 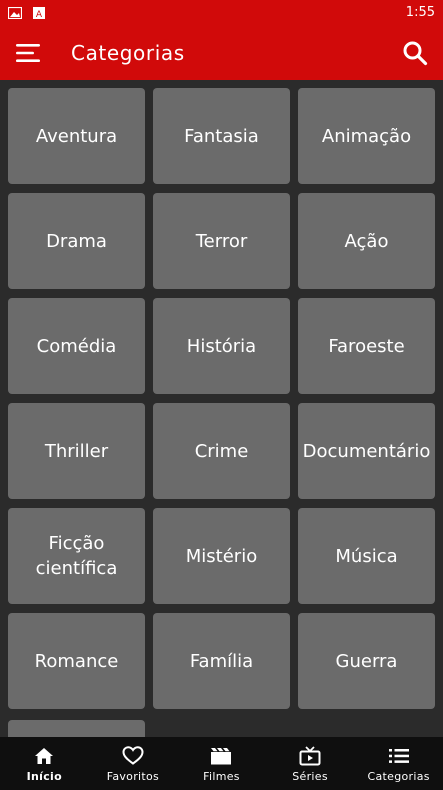 I want to click on list-icon, so click(x=399, y=756).